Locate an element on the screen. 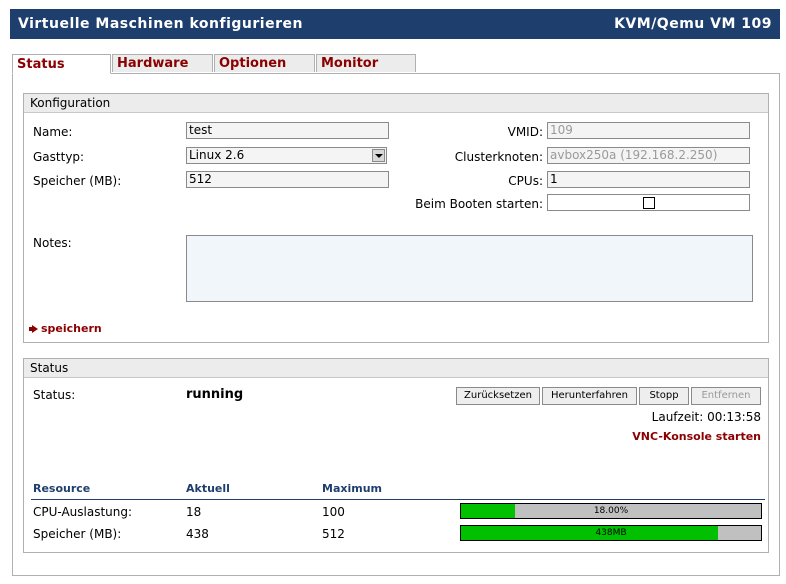  save-link: speichern is located at coordinates (65, 328).